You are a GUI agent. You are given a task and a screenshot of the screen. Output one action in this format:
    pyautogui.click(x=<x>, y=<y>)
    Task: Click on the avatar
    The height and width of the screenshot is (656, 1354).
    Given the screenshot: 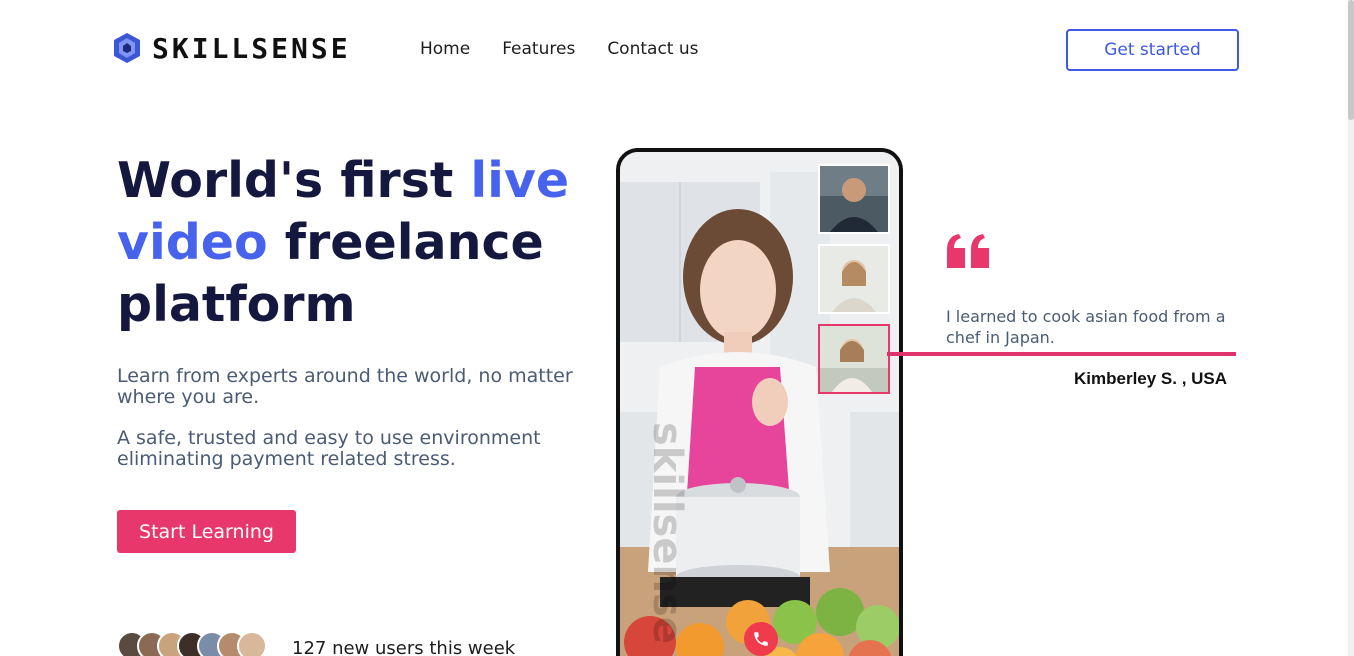 What is the action you would take?
    pyautogui.click(x=252, y=643)
    